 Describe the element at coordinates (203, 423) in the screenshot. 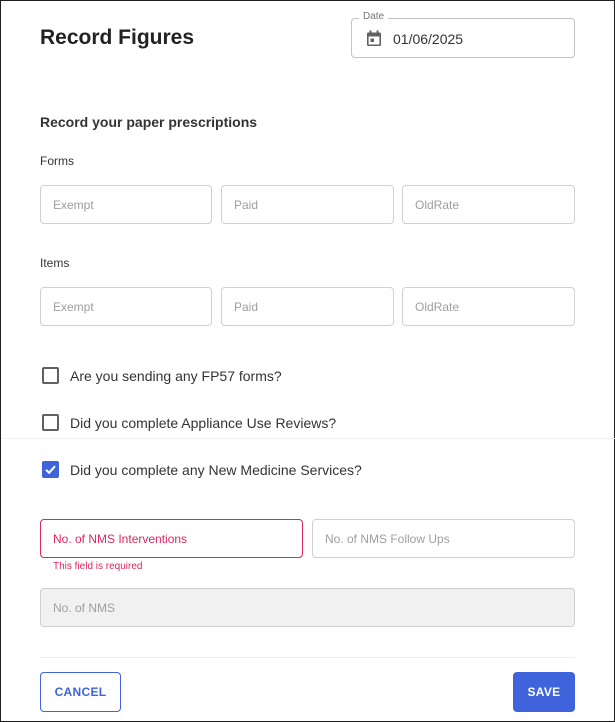

I see `appliance-review-checkbox-label: Did you complete Appliance Use Reviews?` at that location.